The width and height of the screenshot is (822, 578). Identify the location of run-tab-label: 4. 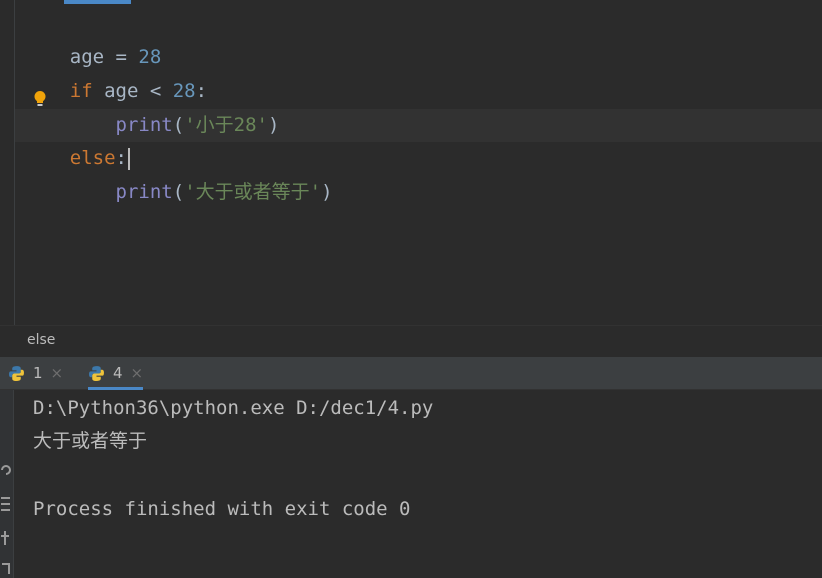
(118, 373).